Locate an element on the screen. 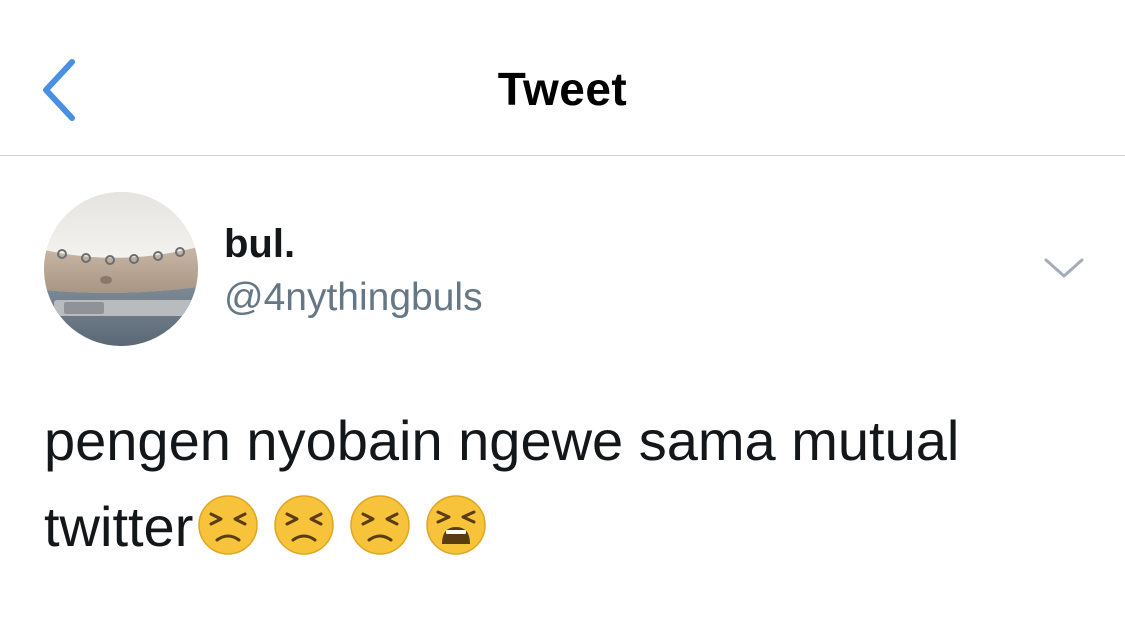 The image size is (1125, 624). emoji-row is located at coordinates (342, 525).